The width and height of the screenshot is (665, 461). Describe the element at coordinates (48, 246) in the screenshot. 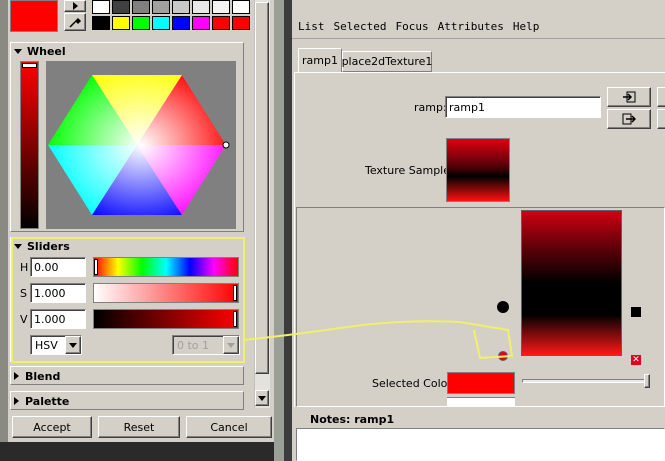

I see `sliders-title: Sliders` at that location.